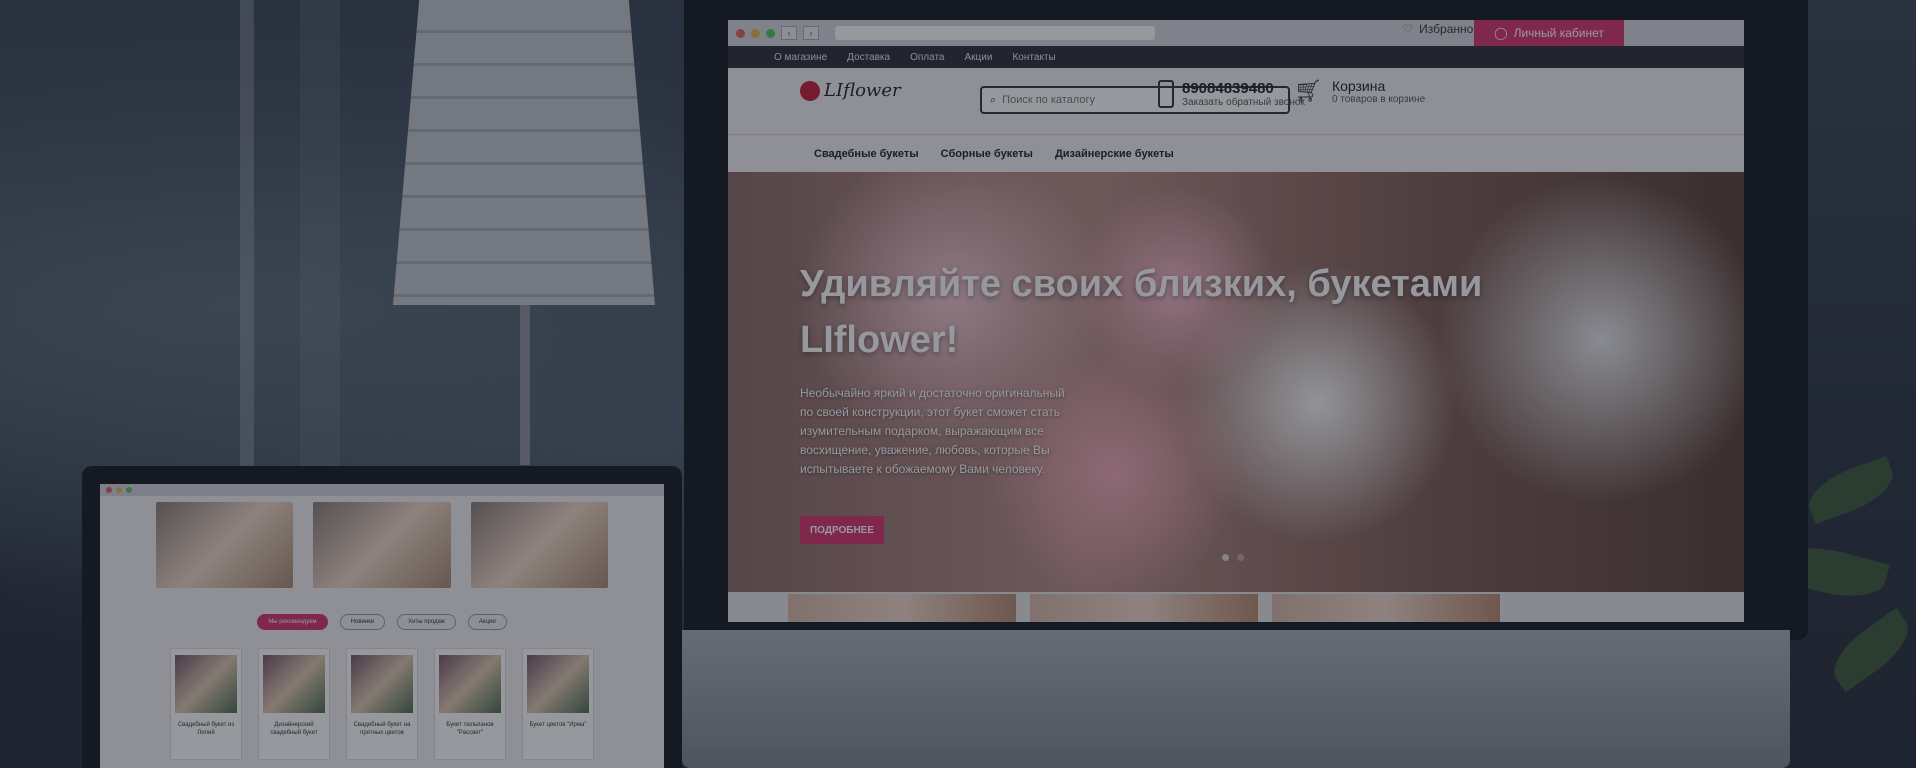 The height and width of the screenshot is (768, 1916). I want to click on apple-logo-icon, so click(1235, 698).